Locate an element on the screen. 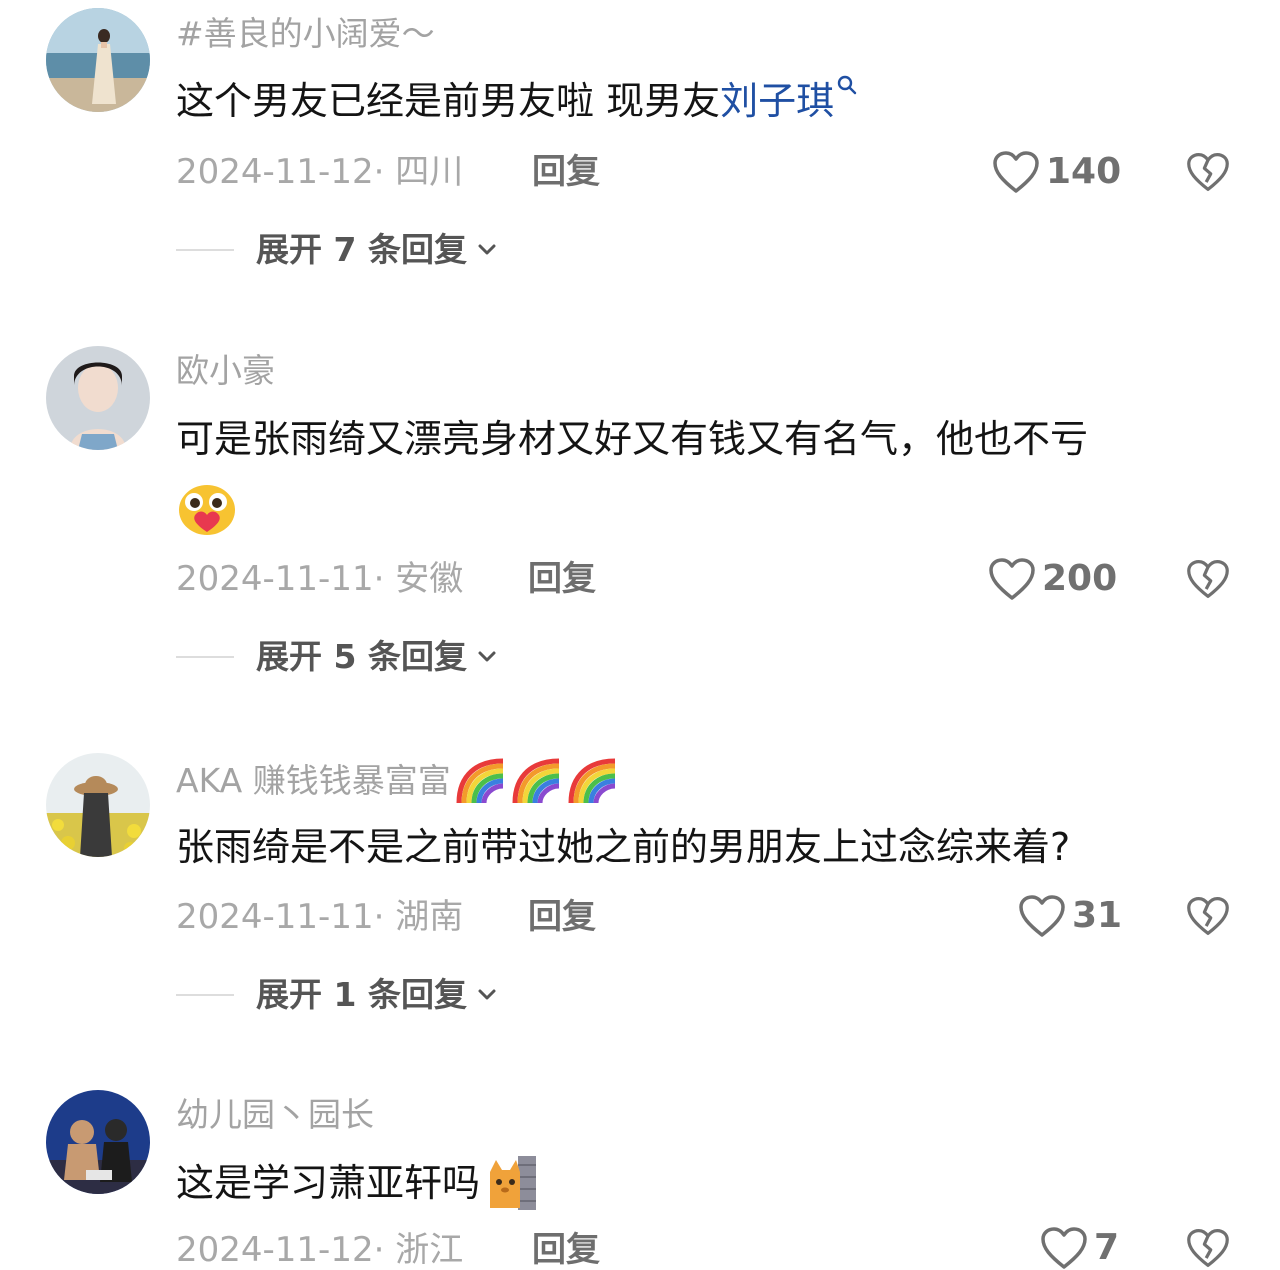 The height and width of the screenshot is (1270, 1280). expand-replies-button: 展开 1 条回复 is located at coordinates (337, 995).